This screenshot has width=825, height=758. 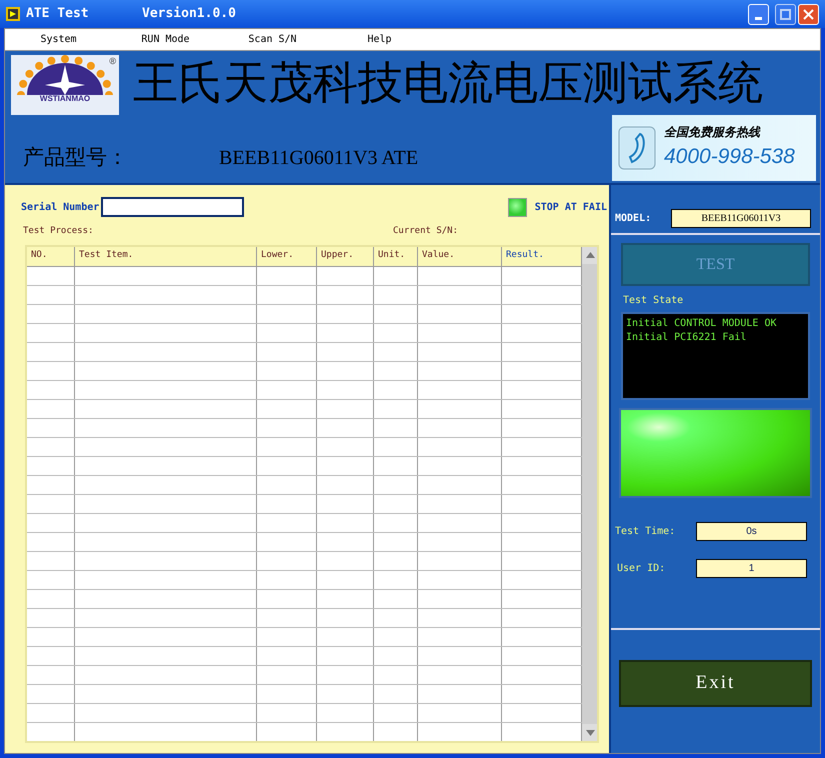 What do you see at coordinates (729, 157) in the screenshot?
I see `hotline-number: 4000-998-538` at bounding box center [729, 157].